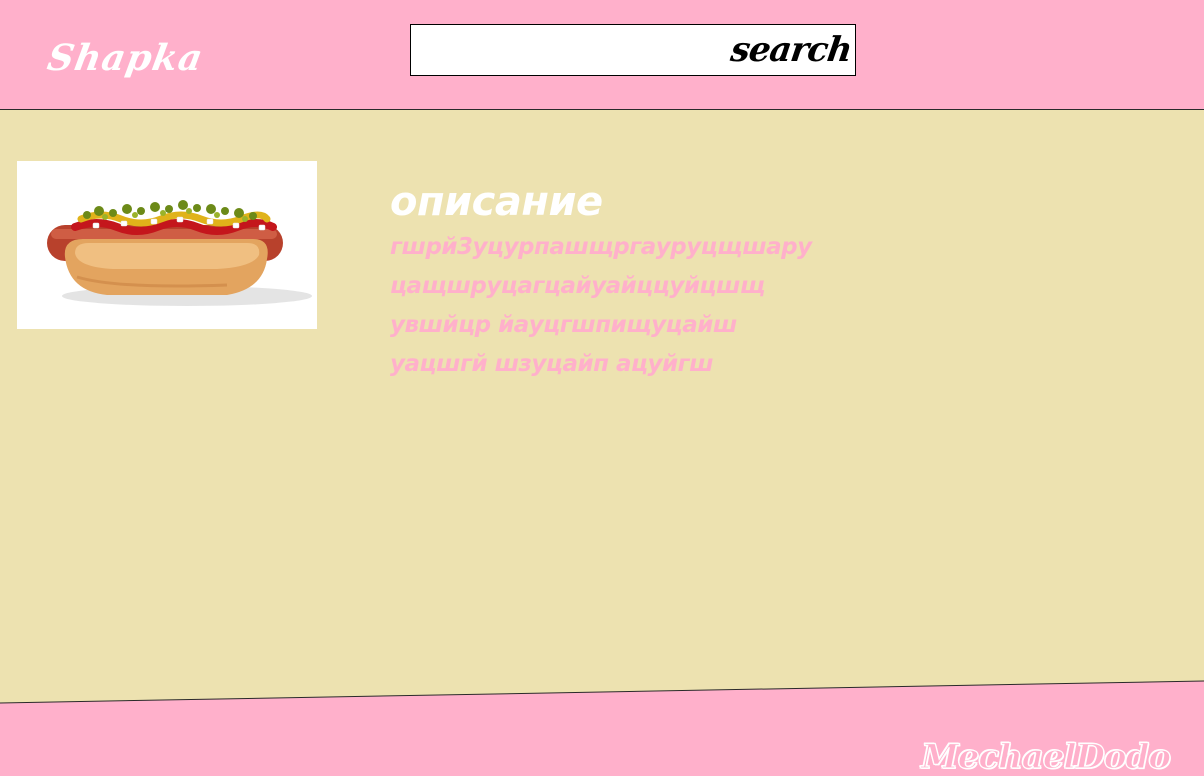 The height and width of the screenshot is (776, 1204). I want to click on hot-dog-icon, so click(179, 253).